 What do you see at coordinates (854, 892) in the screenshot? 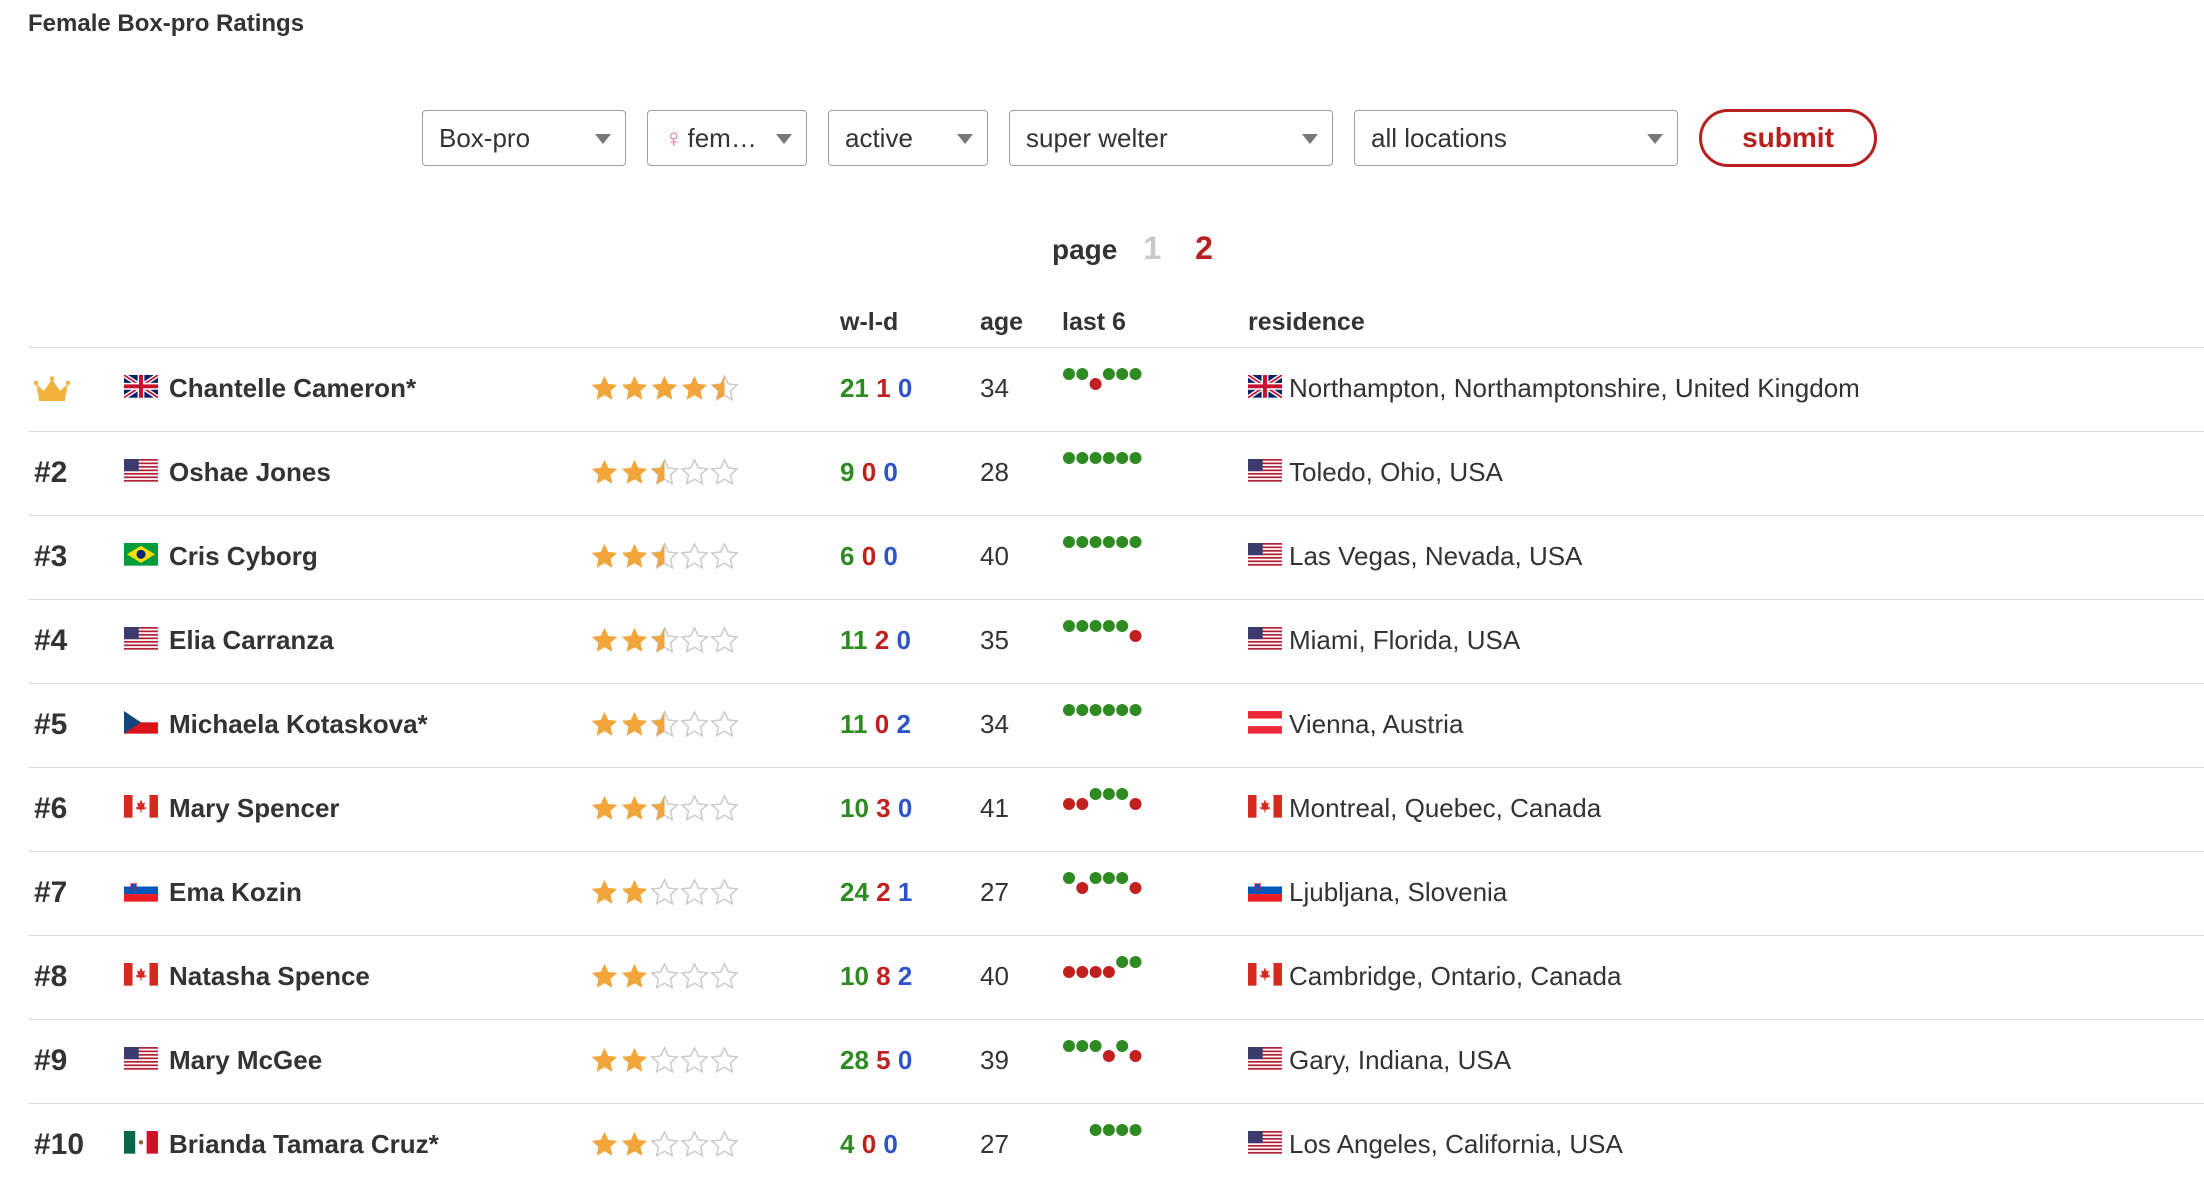
I see `wins: 24` at bounding box center [854, 892].